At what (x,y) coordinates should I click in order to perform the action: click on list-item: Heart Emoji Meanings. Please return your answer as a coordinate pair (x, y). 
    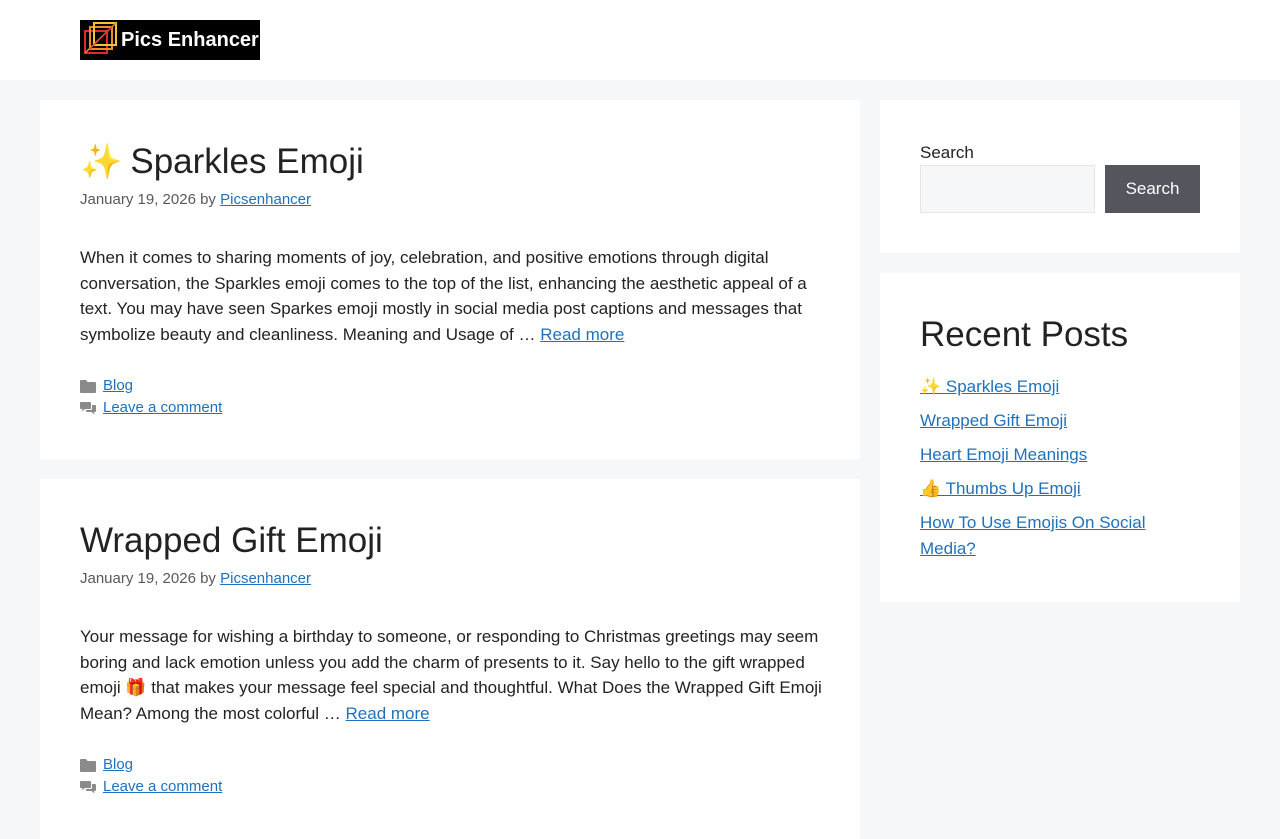
    Looking at the image, I should click on (1060, 455).